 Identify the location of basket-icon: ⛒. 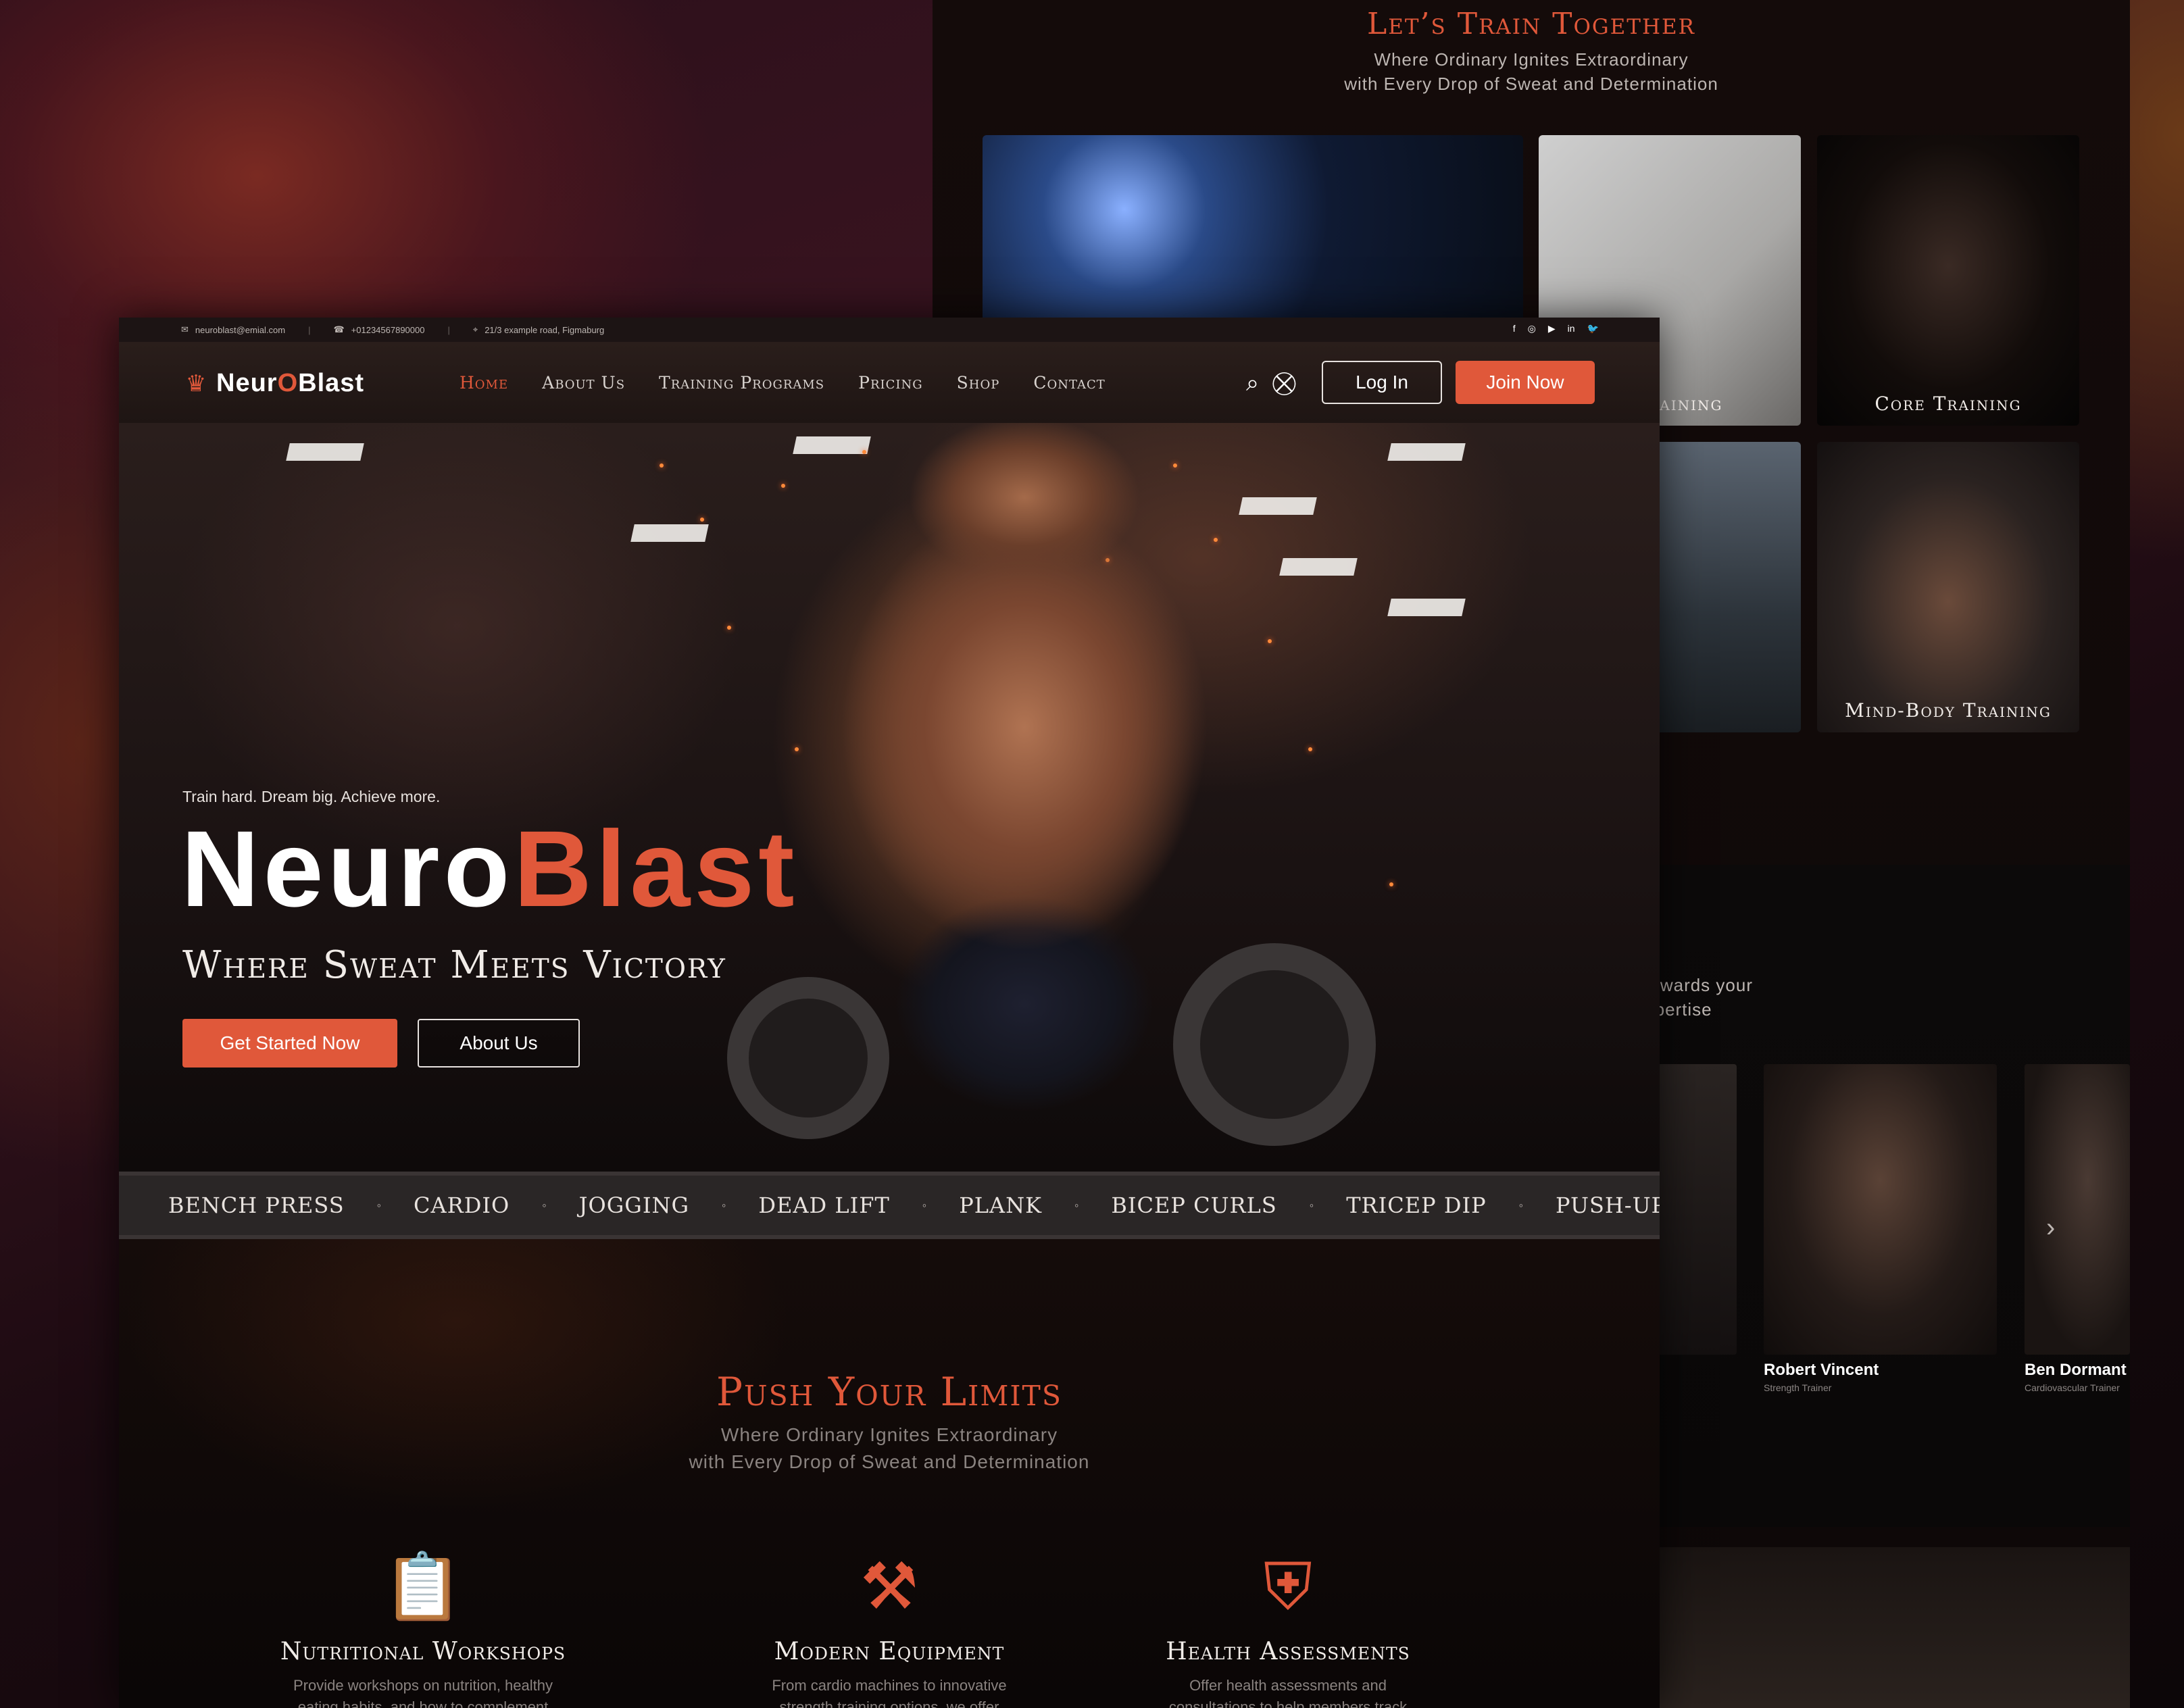
(1284, 383).